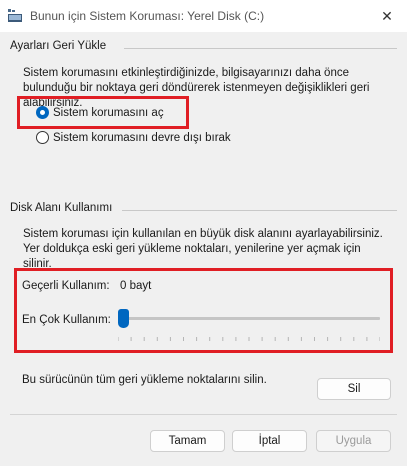 Image resolution: width=407 pixels, height=466 pixels. What do you see at coordinates (353, 441) in the screenshot?
I see `apply-button: Uygula` at bounding box center [353, 441].